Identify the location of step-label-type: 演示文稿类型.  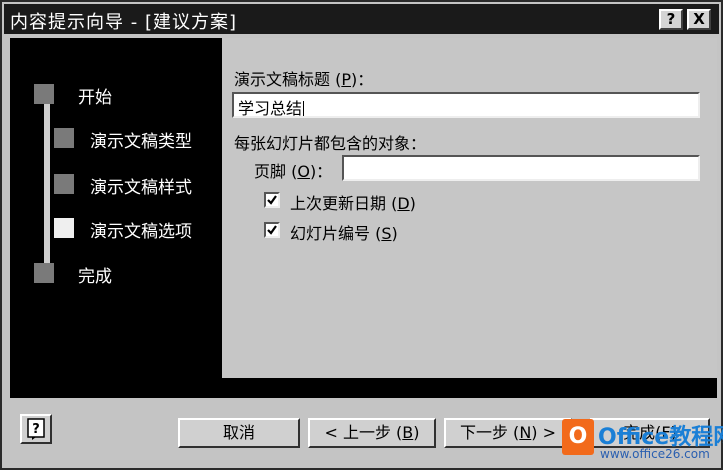
(141, 139).